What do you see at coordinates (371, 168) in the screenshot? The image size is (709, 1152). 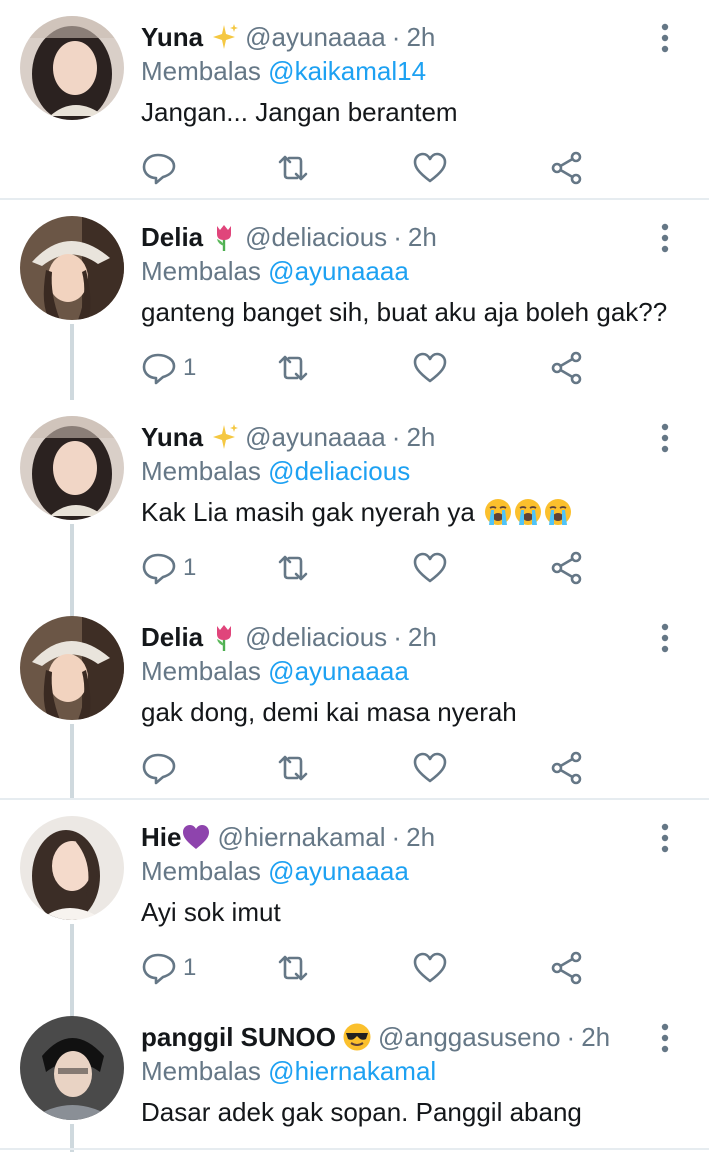 I see `tweet-actions` at bounding box center [371, 168].